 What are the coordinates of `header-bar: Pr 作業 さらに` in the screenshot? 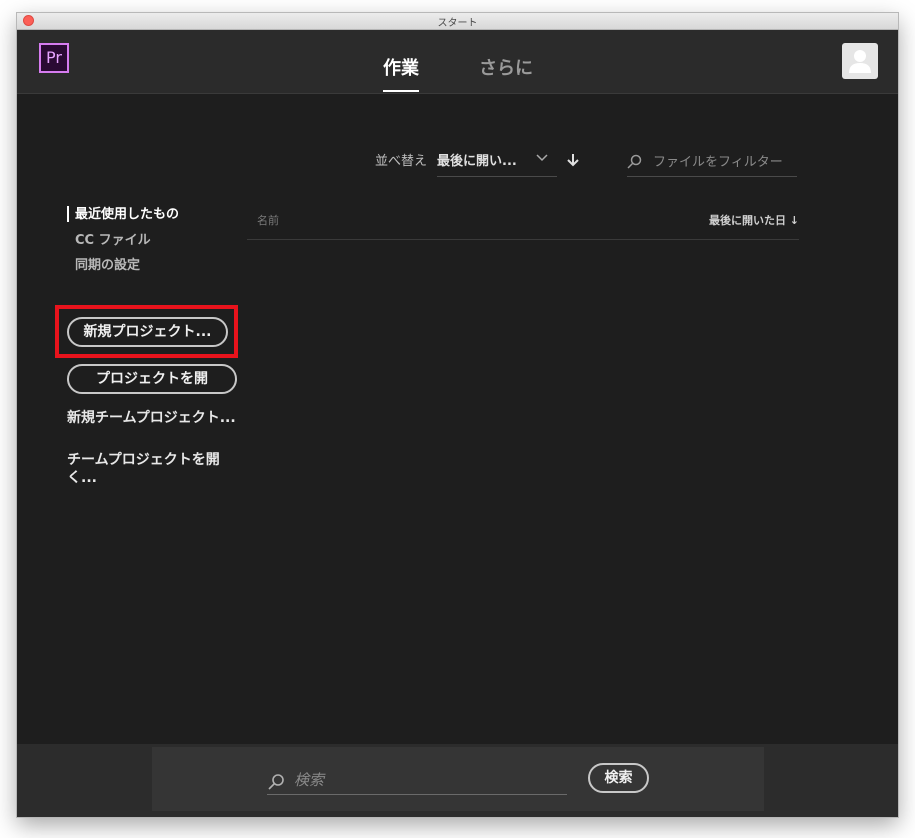 It's located at (457, 62).